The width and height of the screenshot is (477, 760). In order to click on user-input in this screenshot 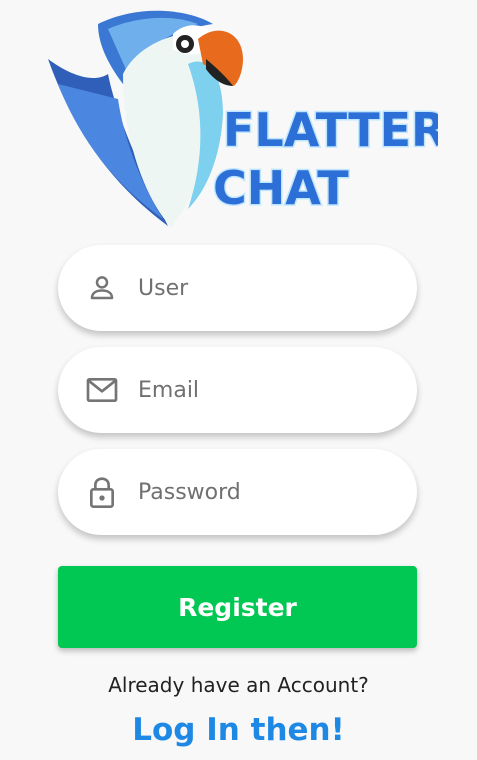, I will do `click(268, 288)`.